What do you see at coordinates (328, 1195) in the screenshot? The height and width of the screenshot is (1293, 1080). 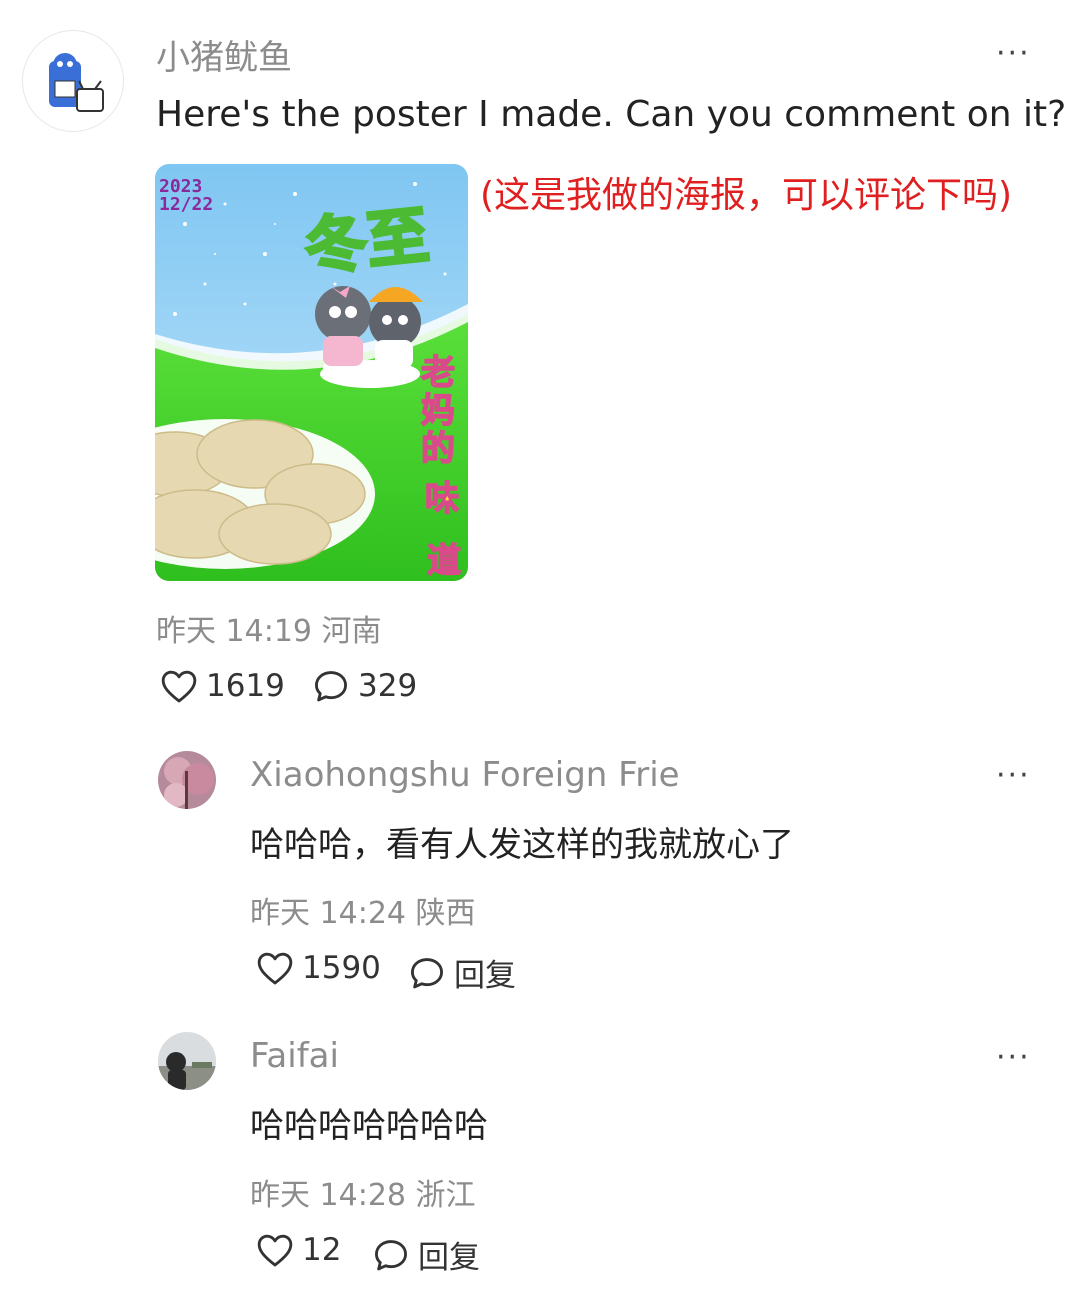 I see `comment-time: 昨天 14:28` at bounding box center [328, 1195].